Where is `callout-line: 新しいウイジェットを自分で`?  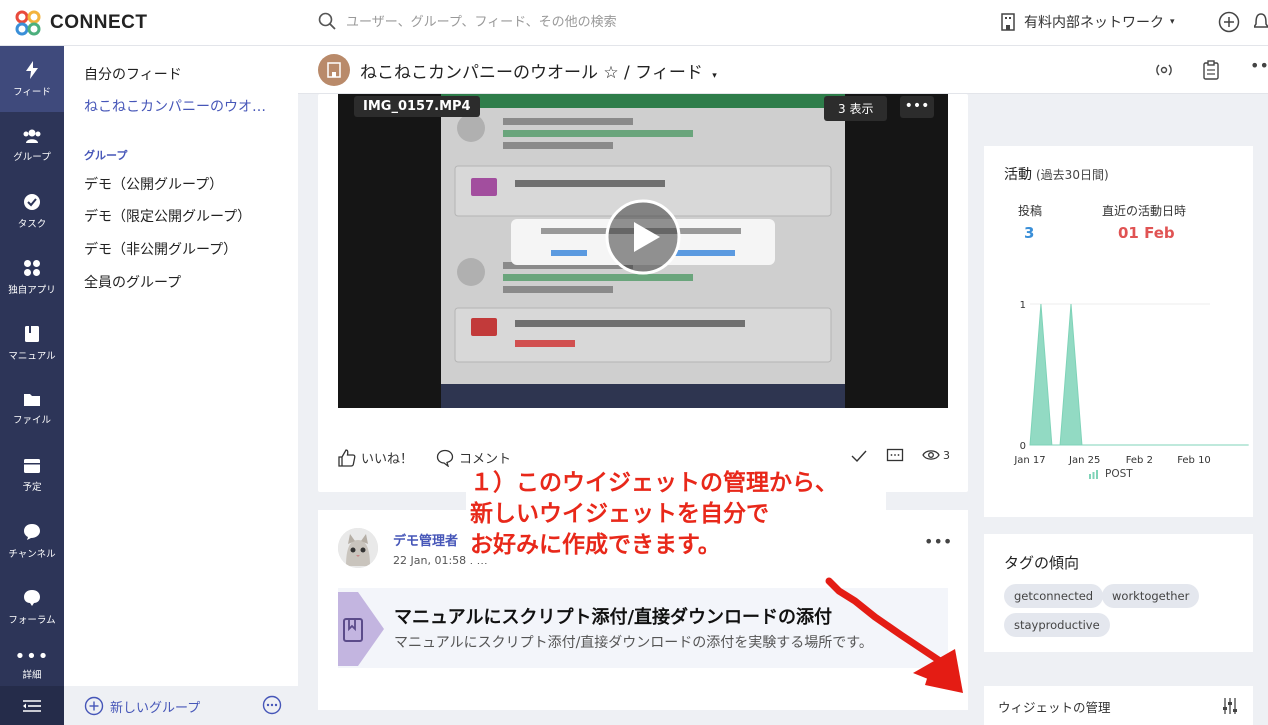
callout-line: 新しいウイジェットを自分で is located at coordinates (619, 514).